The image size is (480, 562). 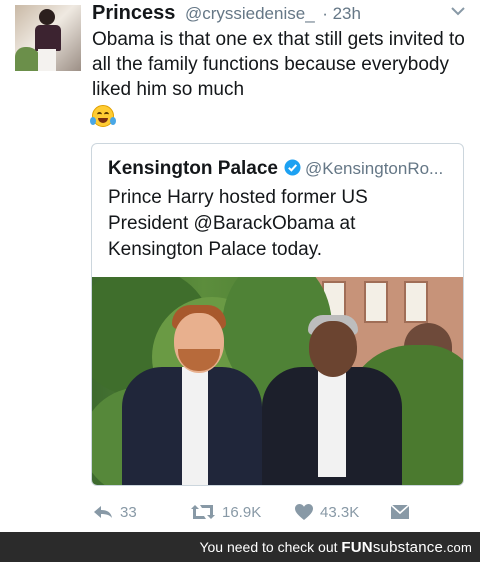 What do you see at coordinates (340, 512) in the screenshot?
I see `like-count: 43.3K` at bounding box center [340, 512].